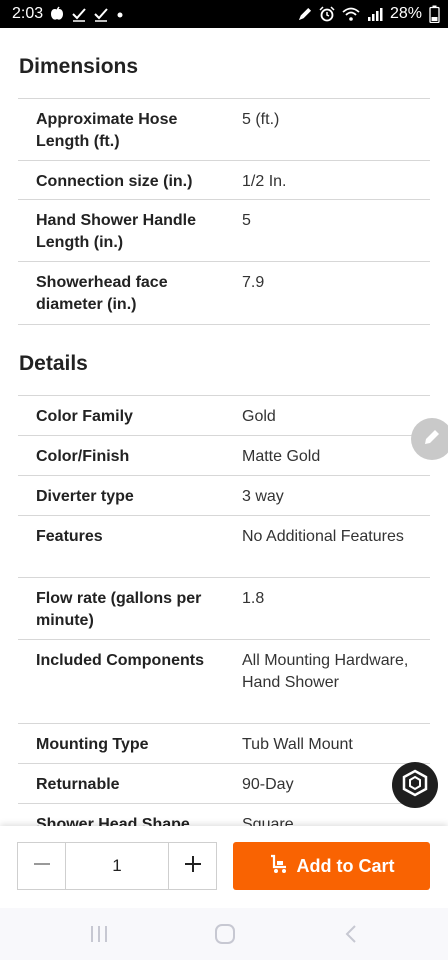  Describe the element at coordinates (83, 456) in the screenshot. I see `spec-label: Color/Finish` at that location.